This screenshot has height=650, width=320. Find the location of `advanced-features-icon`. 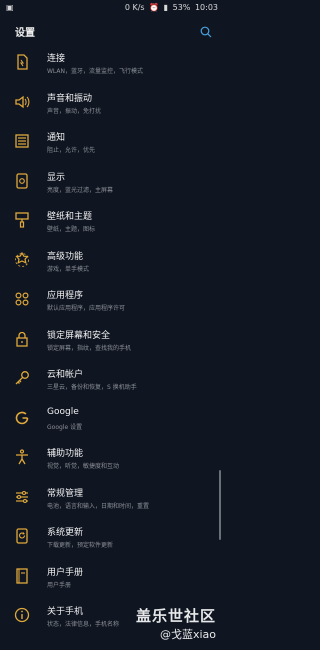

advanced-features-icon is located at coordinates (22, 260).